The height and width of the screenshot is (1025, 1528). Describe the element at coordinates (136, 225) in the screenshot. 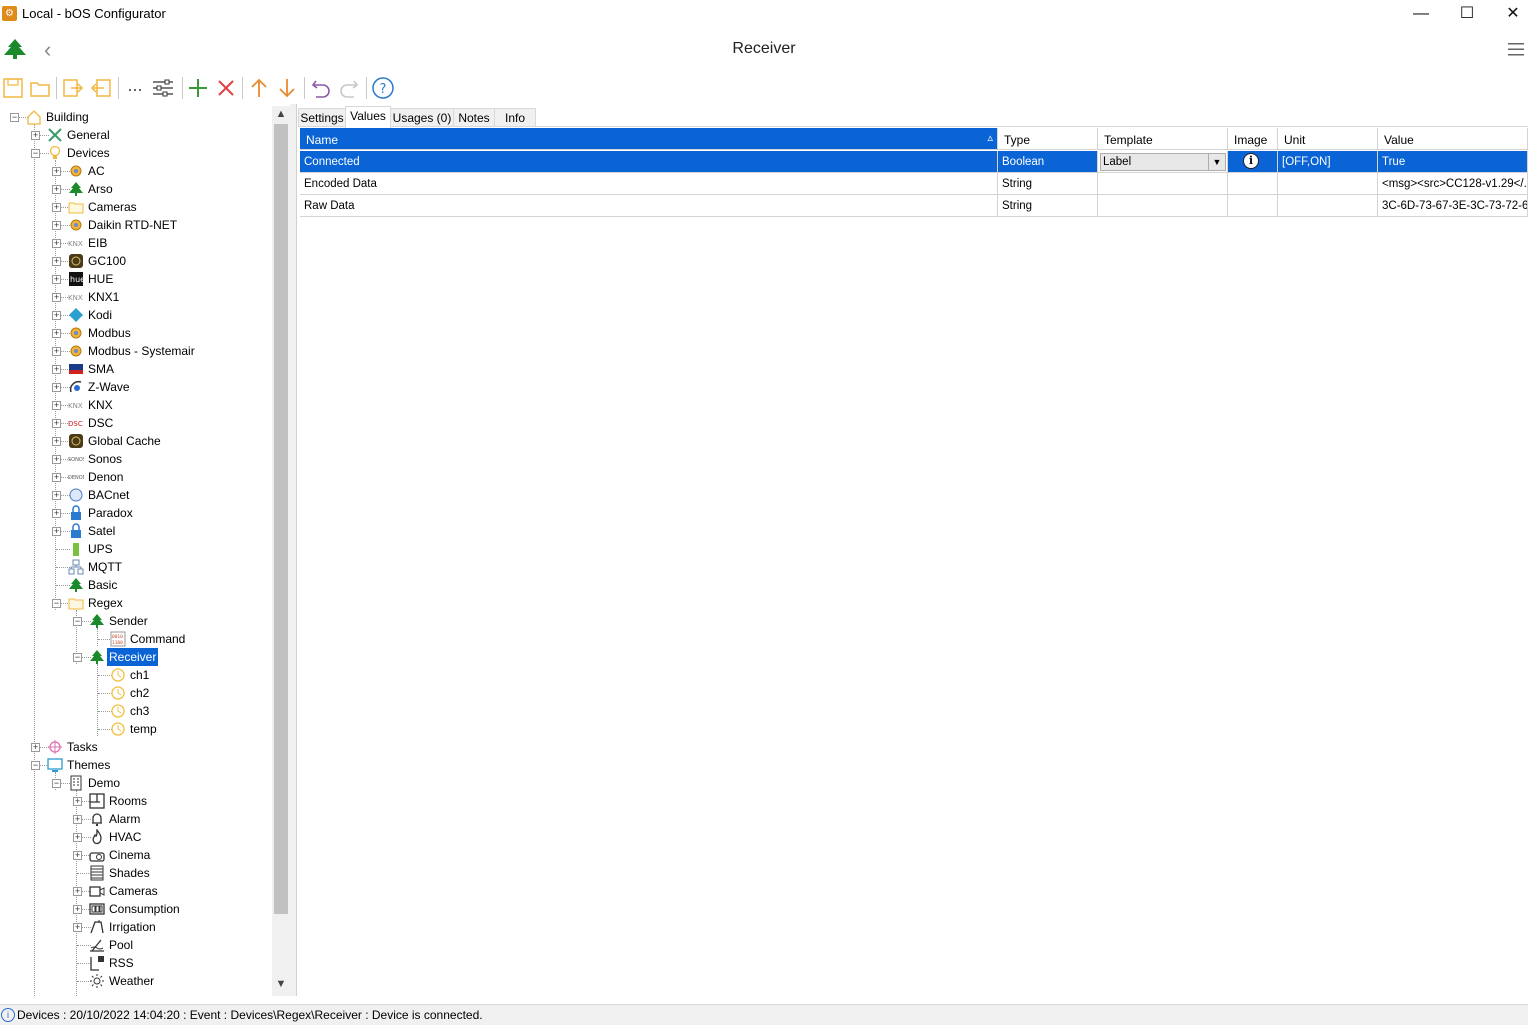

I see `tree-item: + Daikin RTD-NET` at that location.